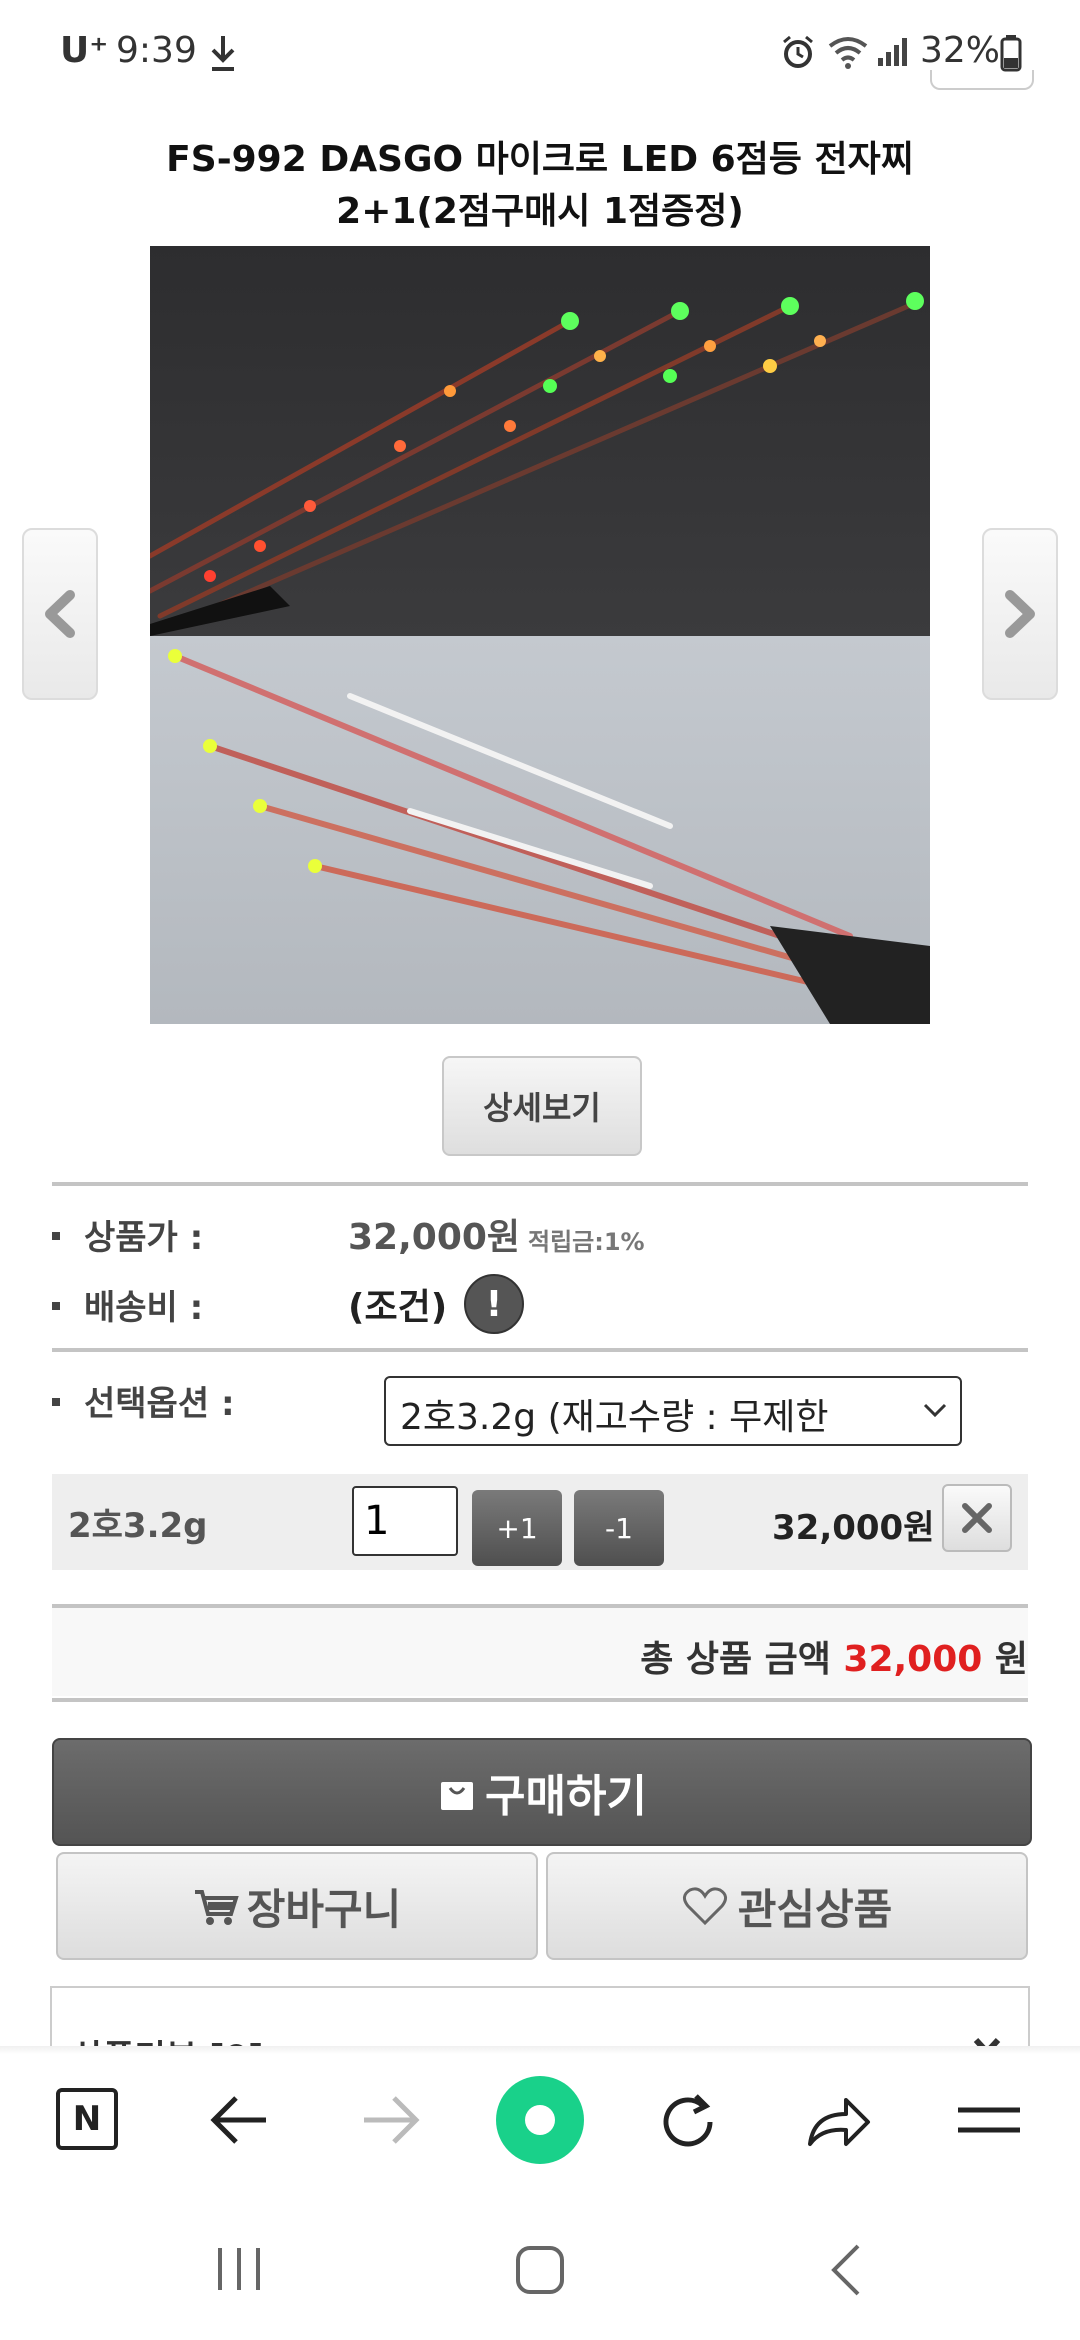 This screenshot has height=2340, width=1080. Describe the element at coordinates (846, 2270) in the screenshot. I see `back-icon` at that location.